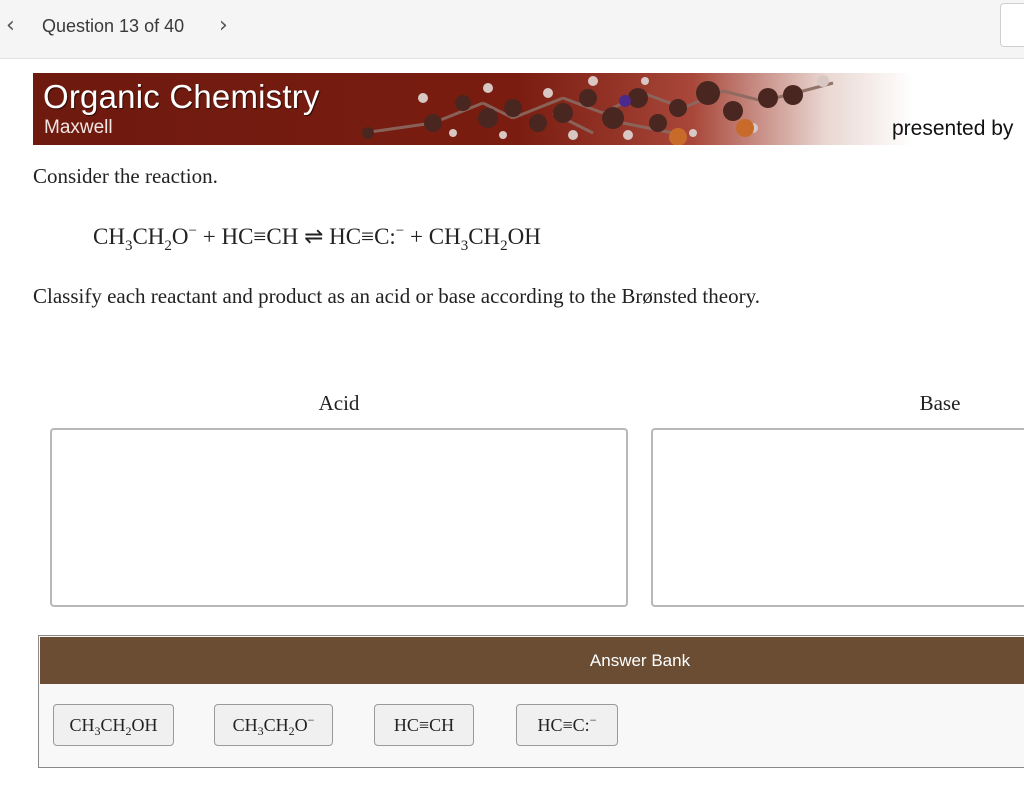 The image size is (1024, 809). Describe the element at coordinates (640, 660) in the screenshot. I see `answer-bank-title: Answer Bank` at that location.